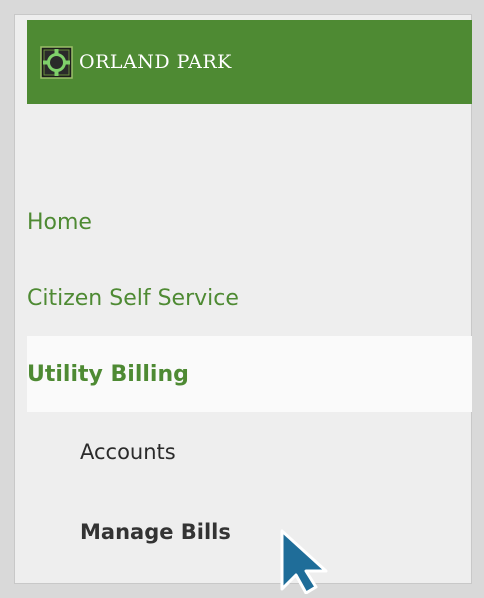 The width and height of the screenshot is (484, 598). What do you see at coordinates (155, 532) in the screenshot?
I see `subnav-item-manage-bills-label: Manage Bills` at bounding box center [155, 532].